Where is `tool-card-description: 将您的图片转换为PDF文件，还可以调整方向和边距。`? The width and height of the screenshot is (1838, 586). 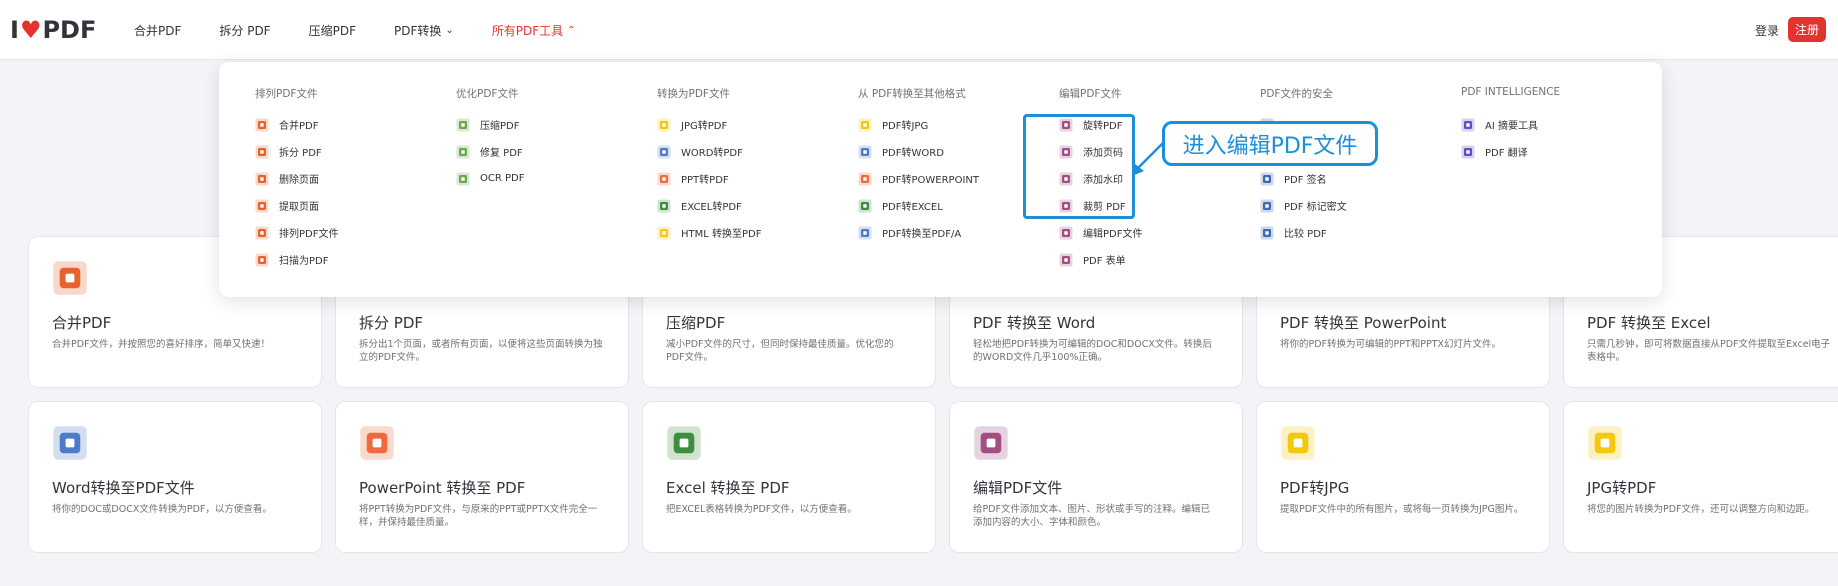
tool-card-description: 将您的图片转换为PDF文件，还可以调整方向和边距。 is located at coordinates (1701, 509).